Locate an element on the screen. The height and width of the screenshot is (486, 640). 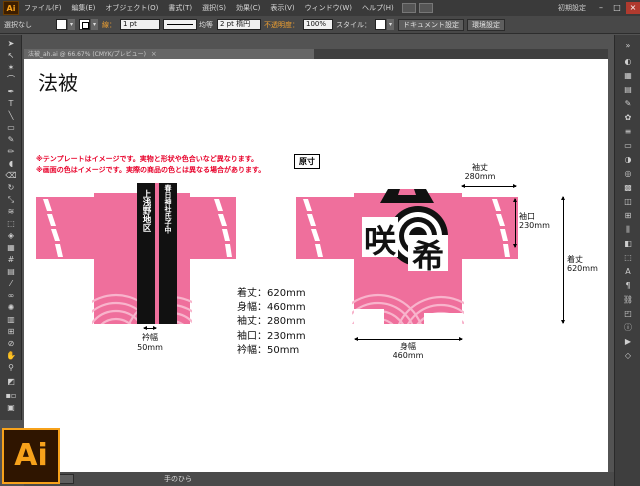
collapse-panels-icon: » is located at coordinates (628, 46).